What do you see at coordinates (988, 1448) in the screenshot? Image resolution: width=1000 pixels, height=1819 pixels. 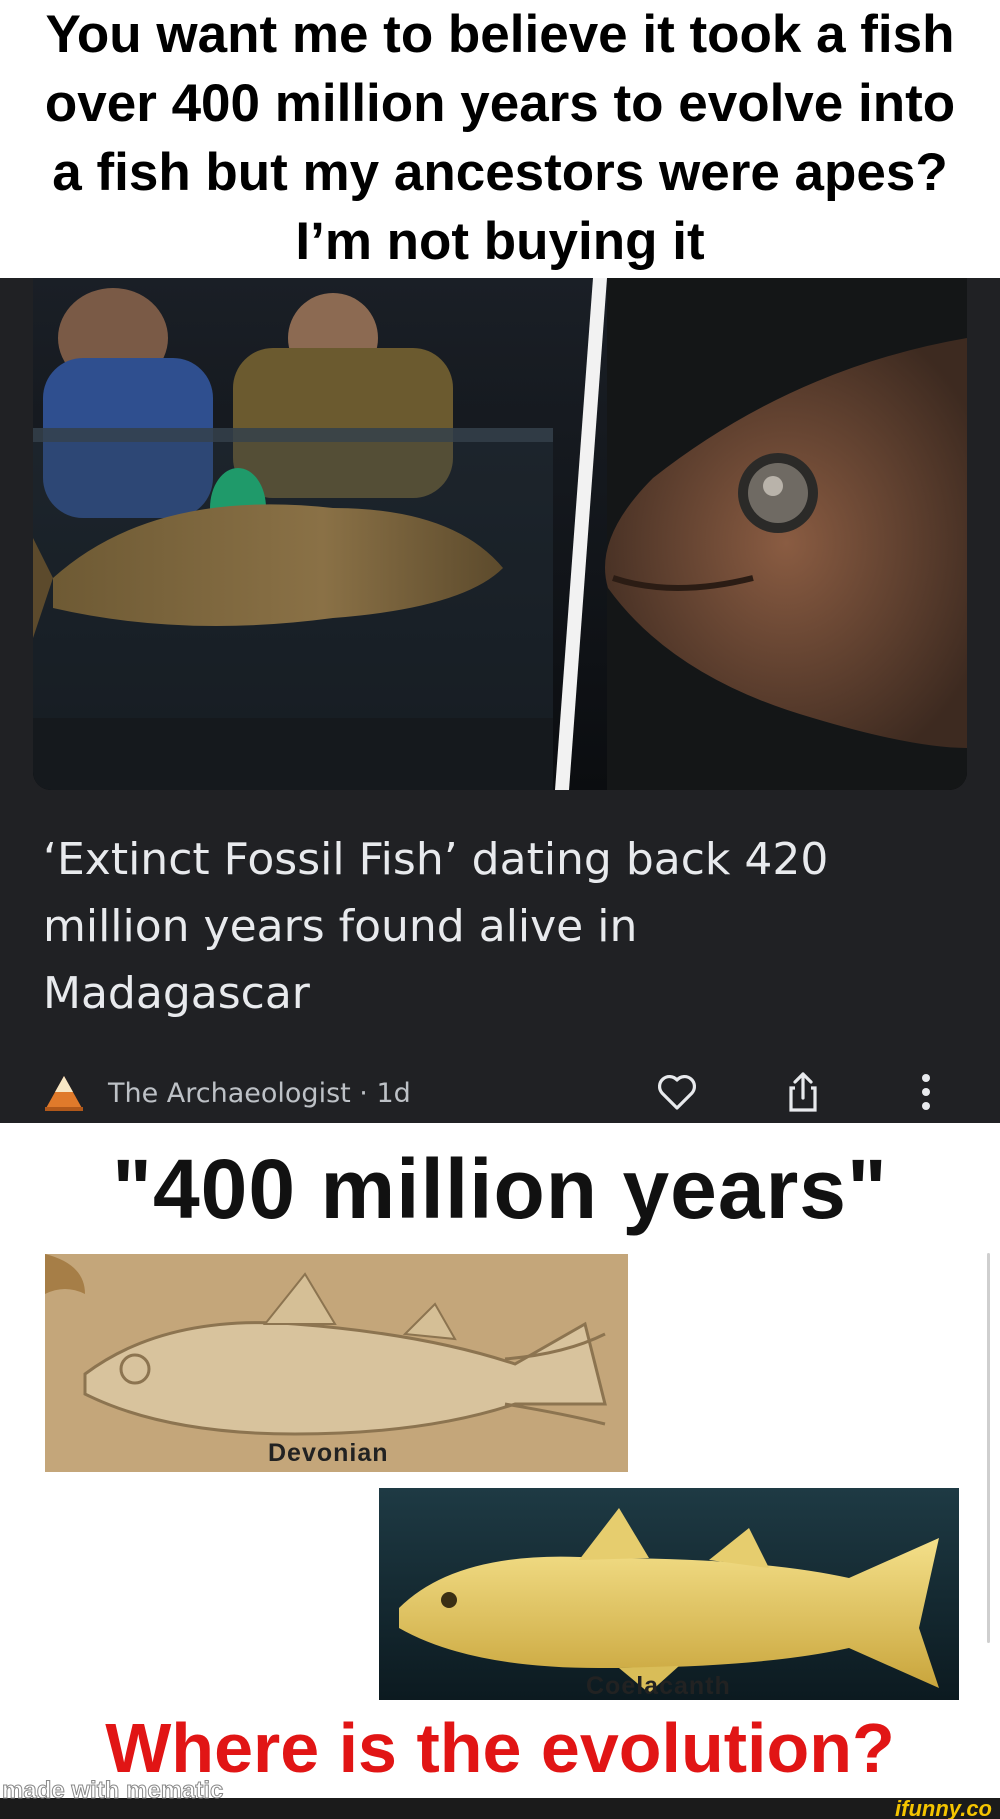 I see `scrollbar` at bounding box center [988, 1448].